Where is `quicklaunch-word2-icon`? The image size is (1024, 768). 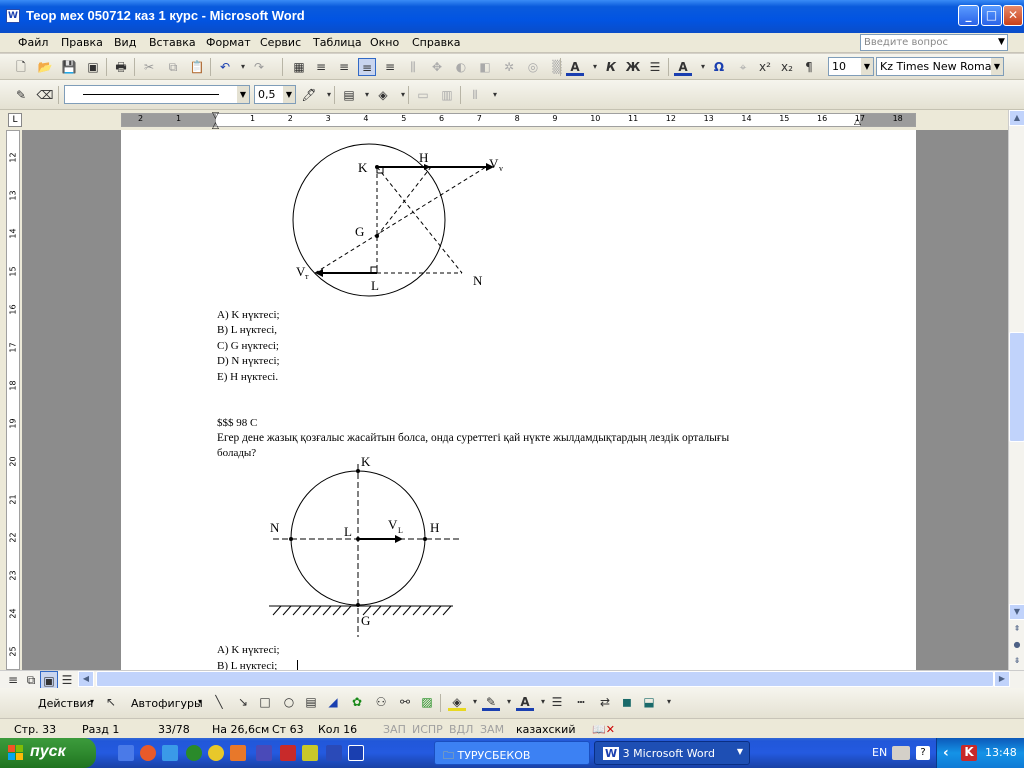
quicklaunch-word2-icon is located at coordinates (356, 753).